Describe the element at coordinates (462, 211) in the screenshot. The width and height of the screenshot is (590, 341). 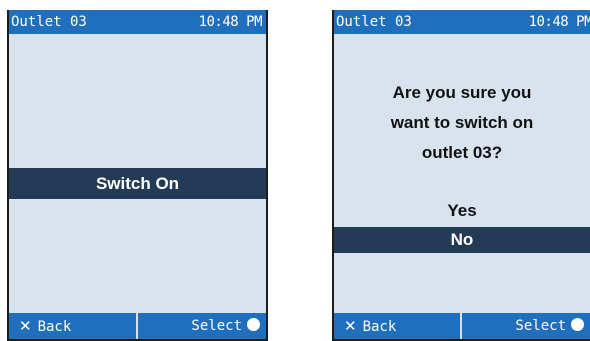
I see `option-yes: Yes` at that location.